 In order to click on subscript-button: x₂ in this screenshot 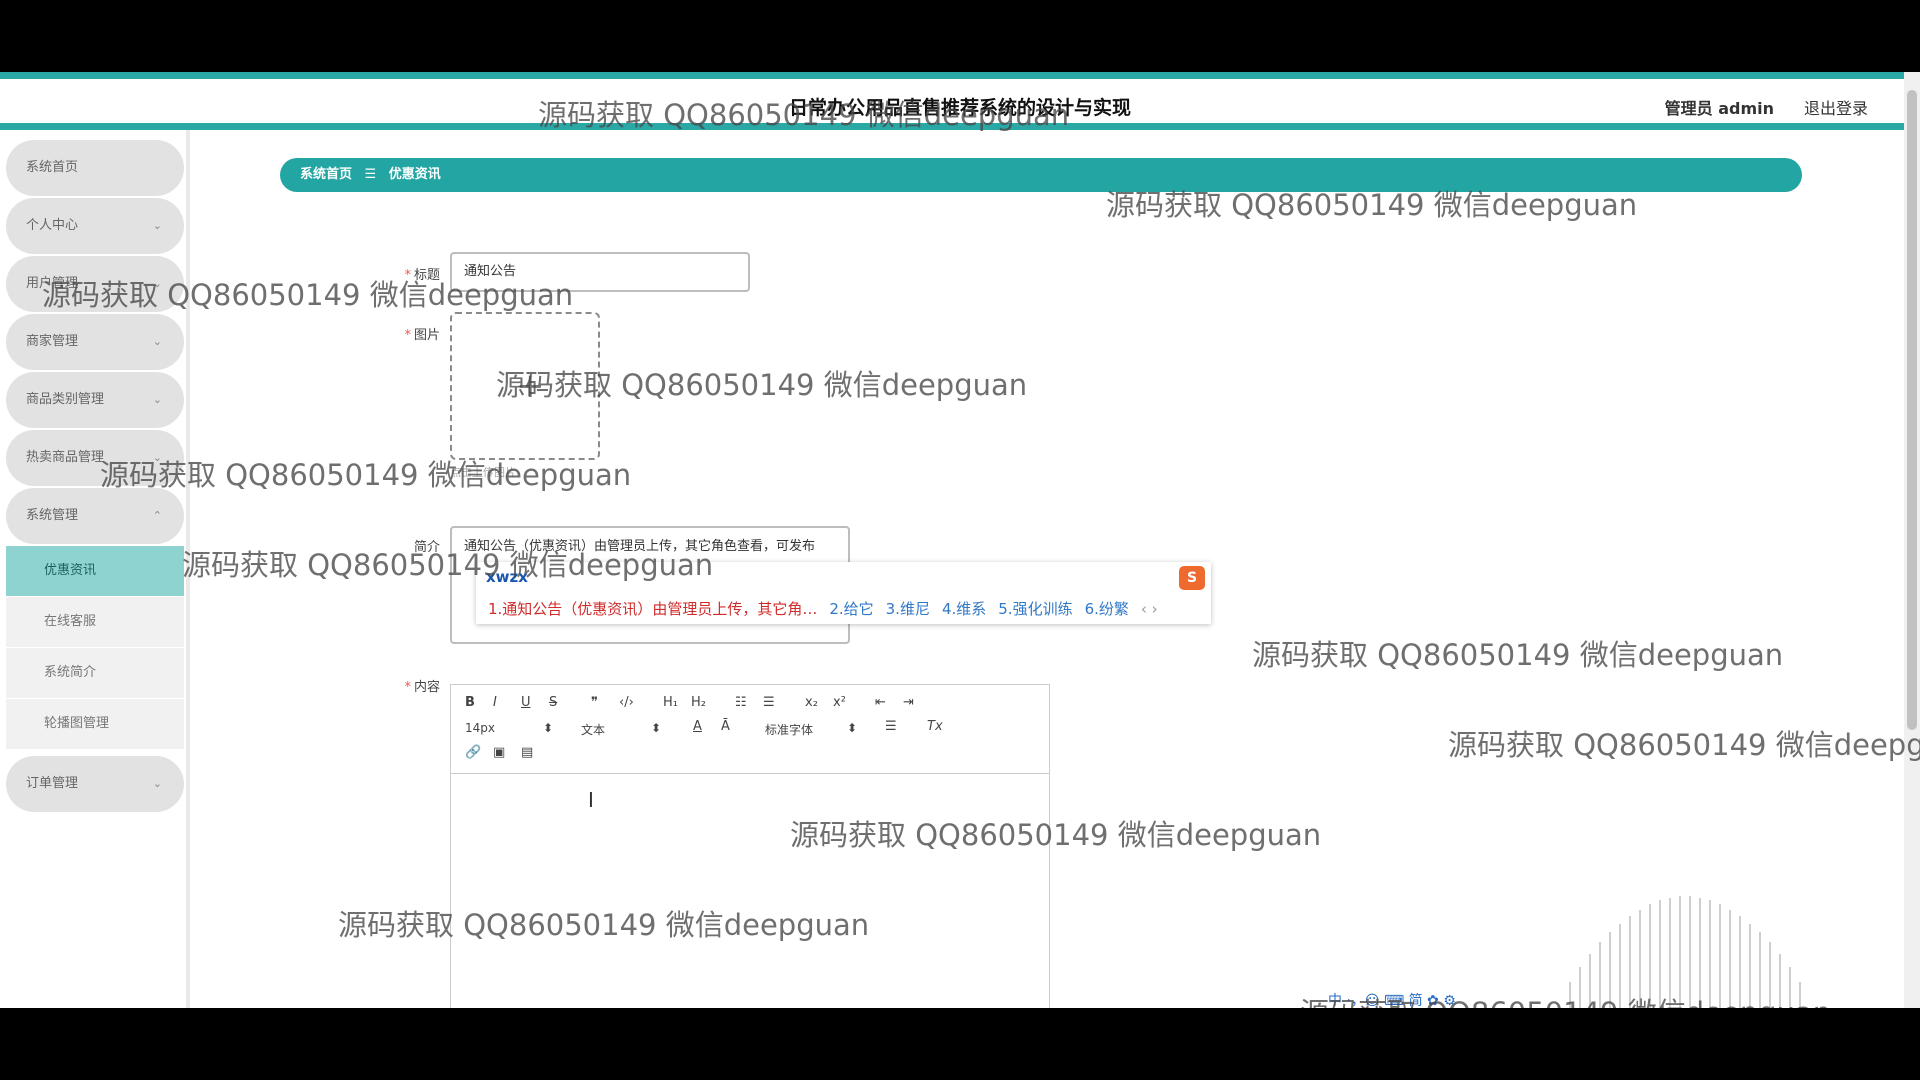, I will do `click(811, 702)`.